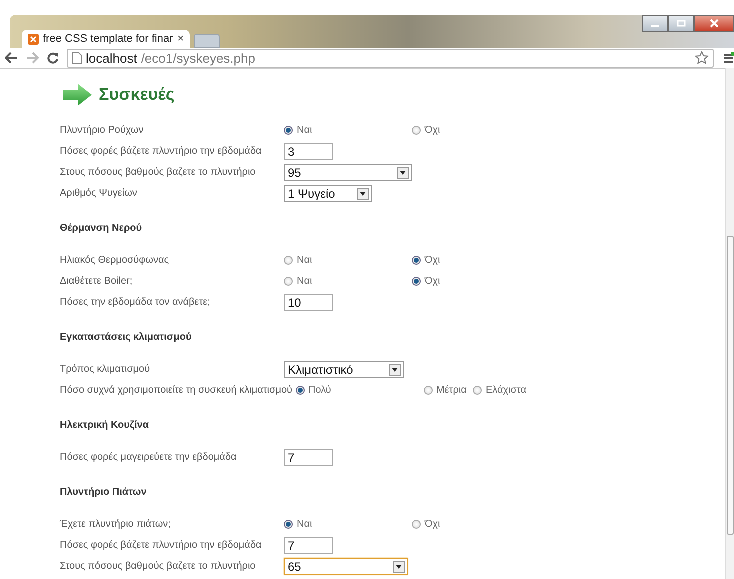  Describe the element at coordinates (445, 390) in the screenshot. I see `radio-option: Μέτρια` at that location.